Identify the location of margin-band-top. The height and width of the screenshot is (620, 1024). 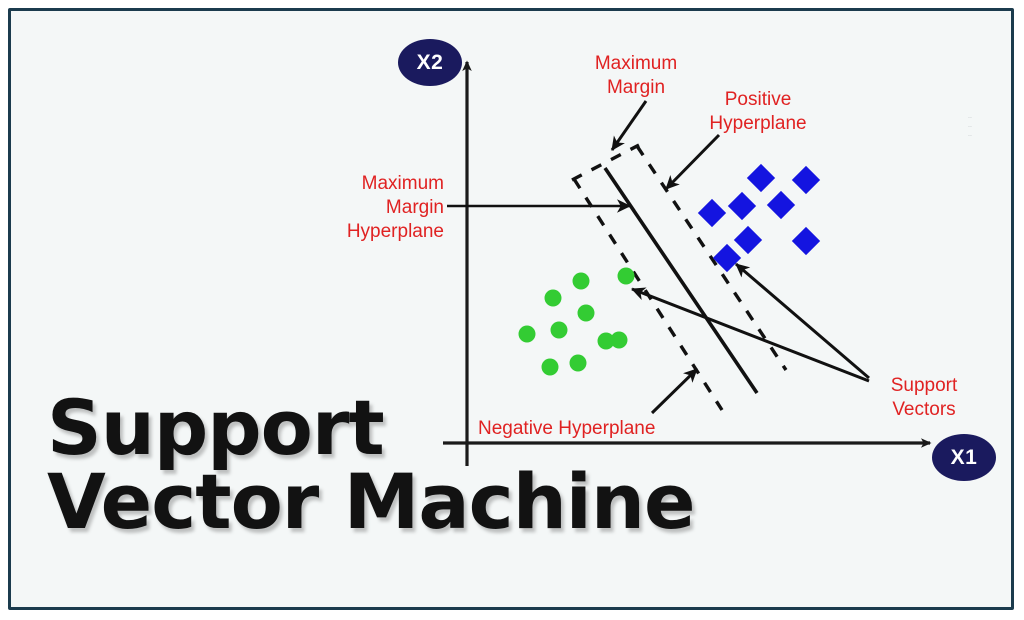
(605, 162).